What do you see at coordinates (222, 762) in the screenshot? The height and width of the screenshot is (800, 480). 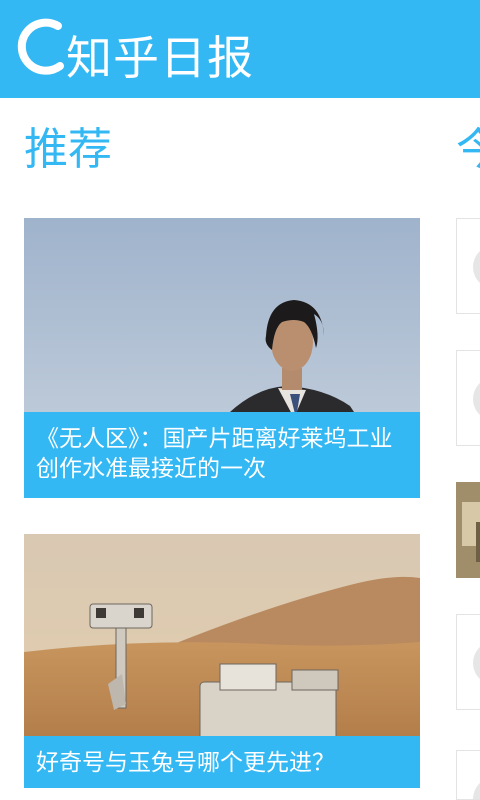 I see `story-title: 好奇号与玉兔号哪个更先进？` at bounding box center [222, 762].